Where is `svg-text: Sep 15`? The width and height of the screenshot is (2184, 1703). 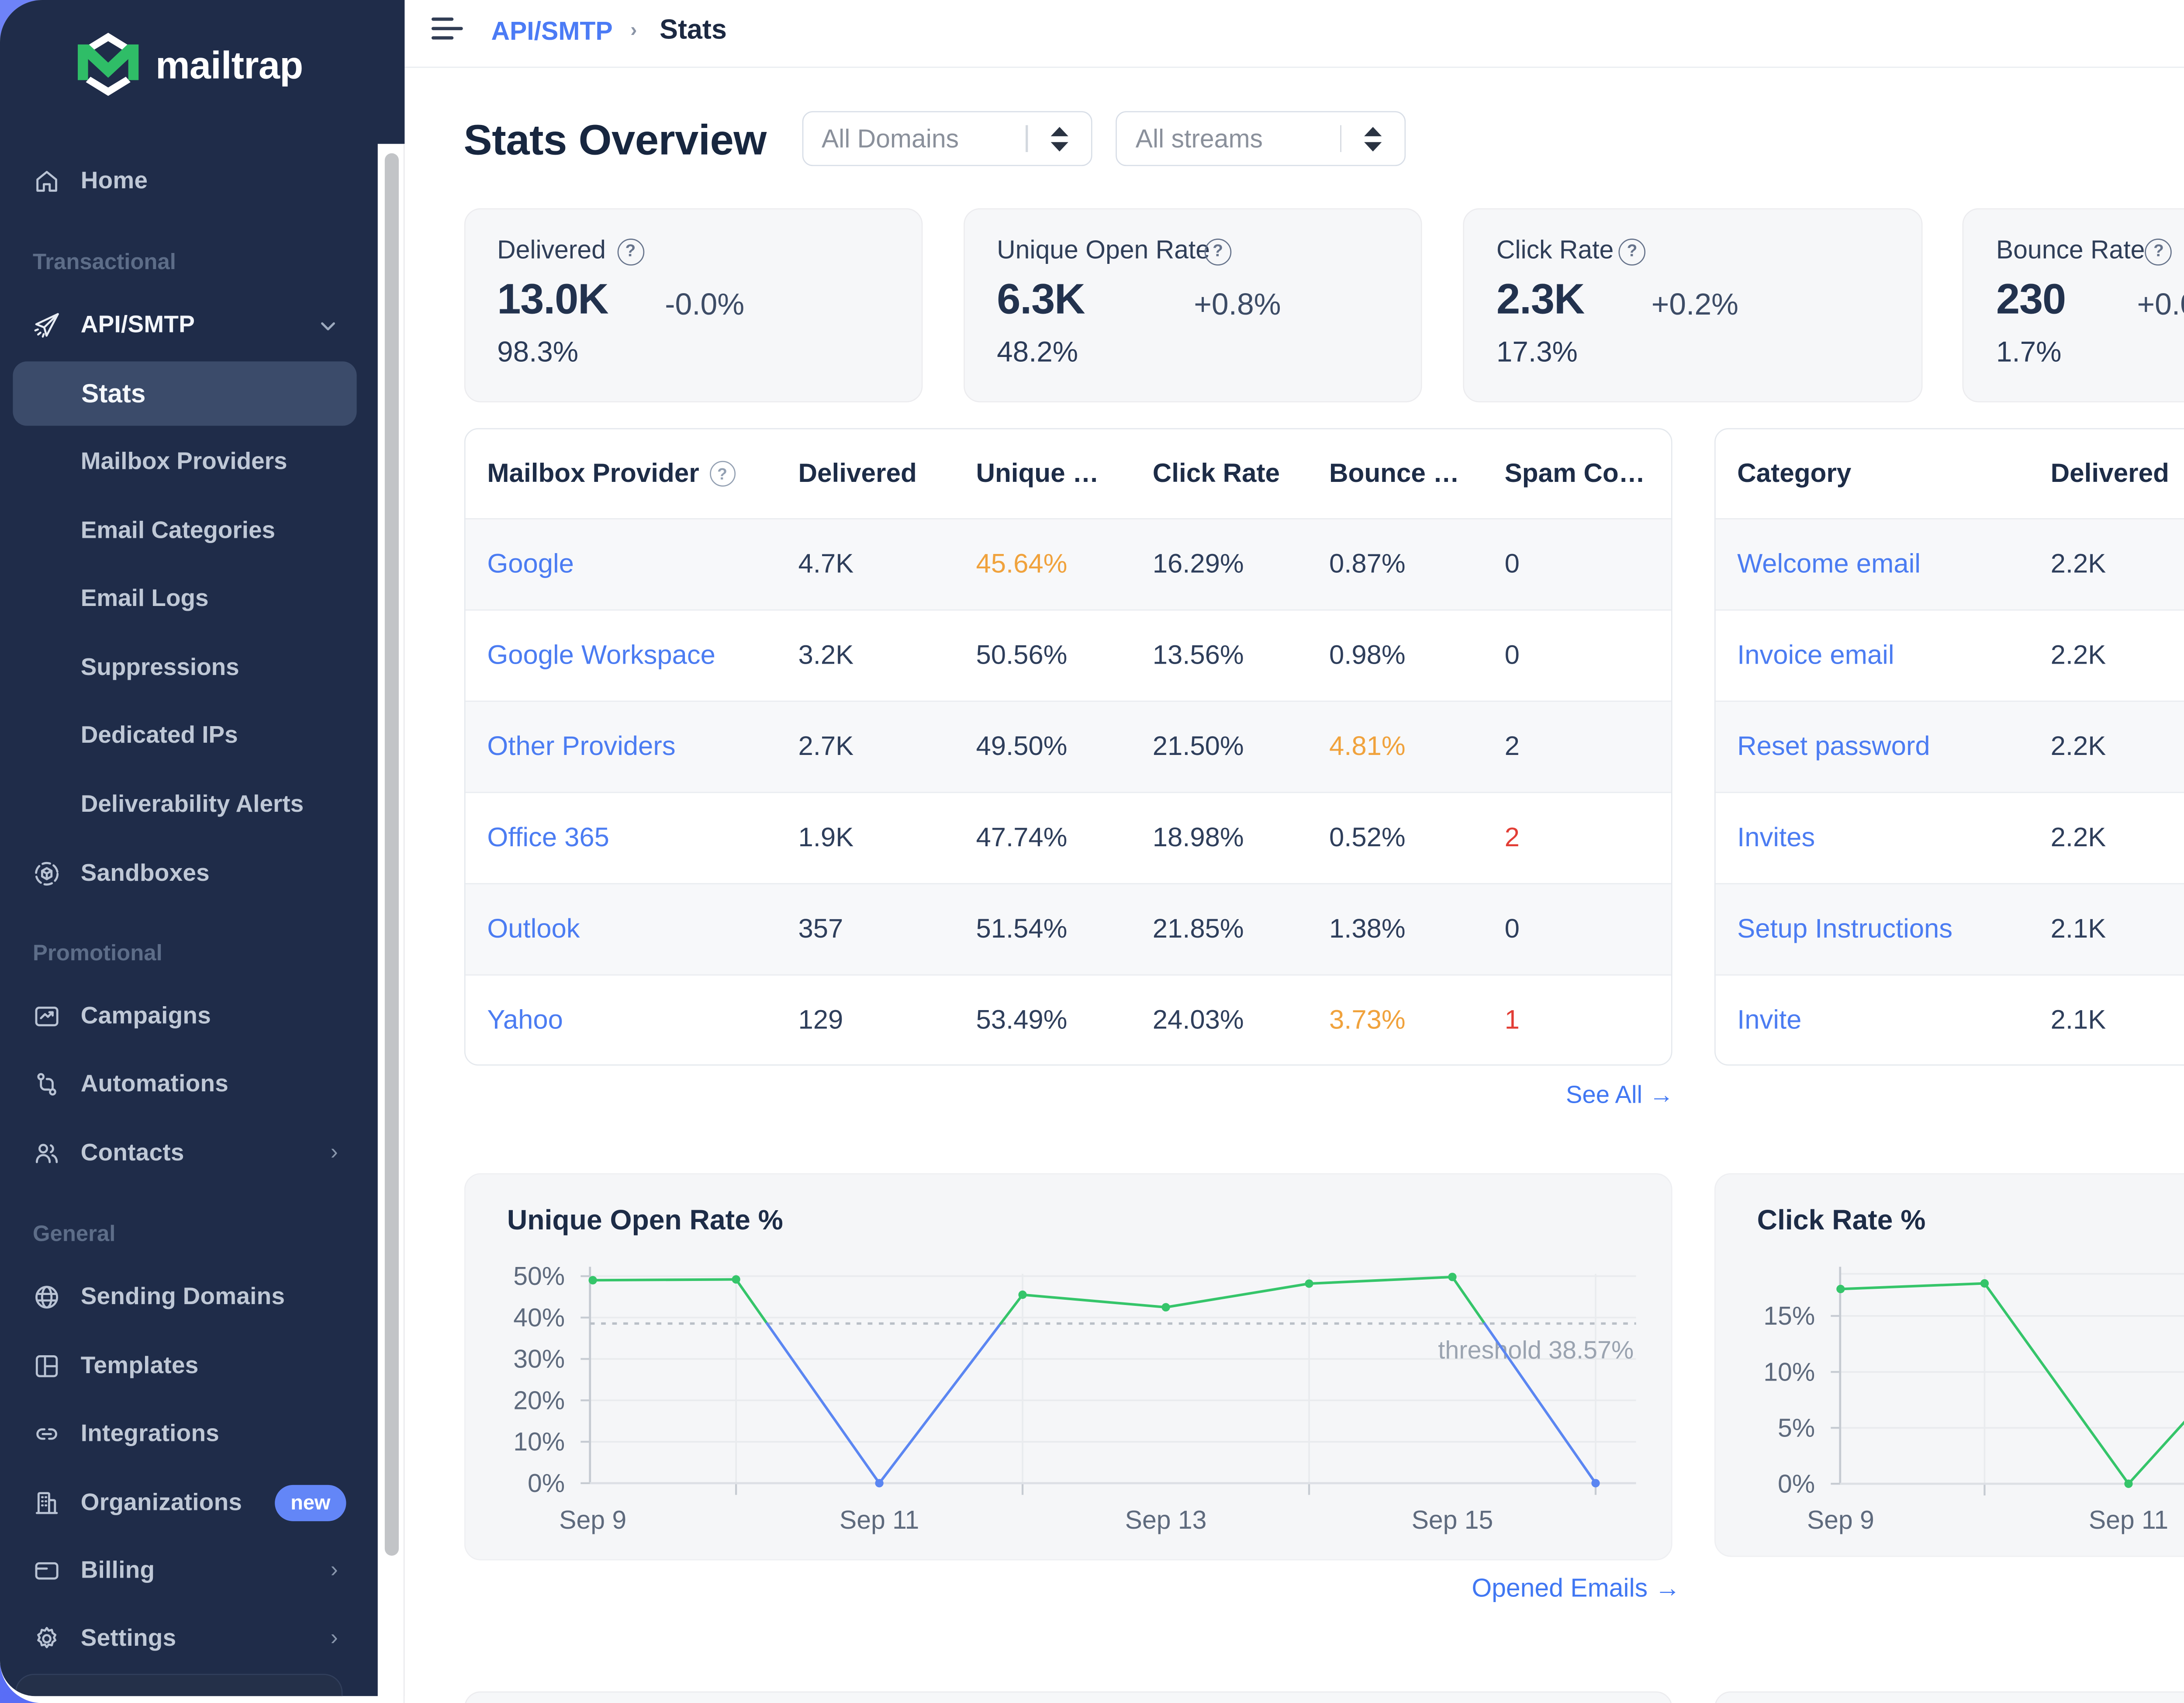 svg-text: Sep 15 is located at coordinates (1452, 1520).